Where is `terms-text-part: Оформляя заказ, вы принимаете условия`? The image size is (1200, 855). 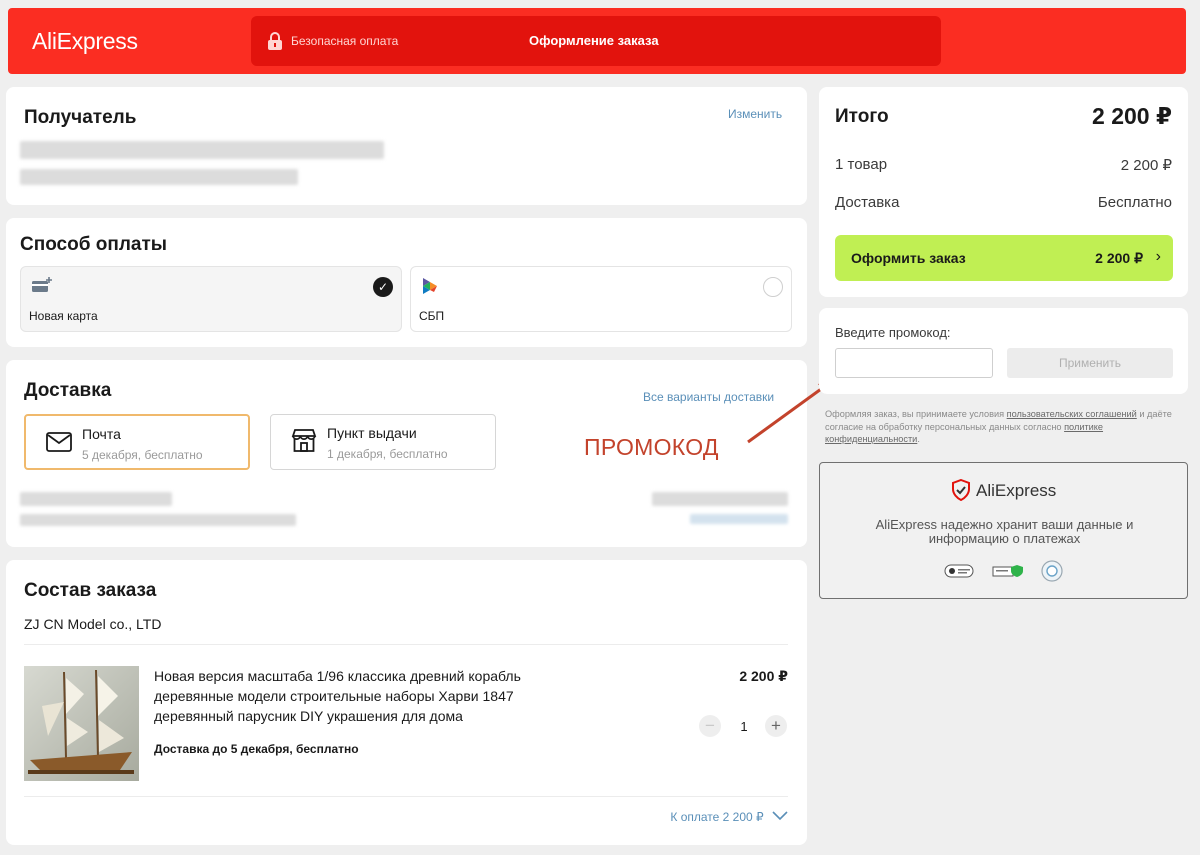 terms-text-part: Оформляя заказ, вы принимаете условия is located at coordinates (916, 414).